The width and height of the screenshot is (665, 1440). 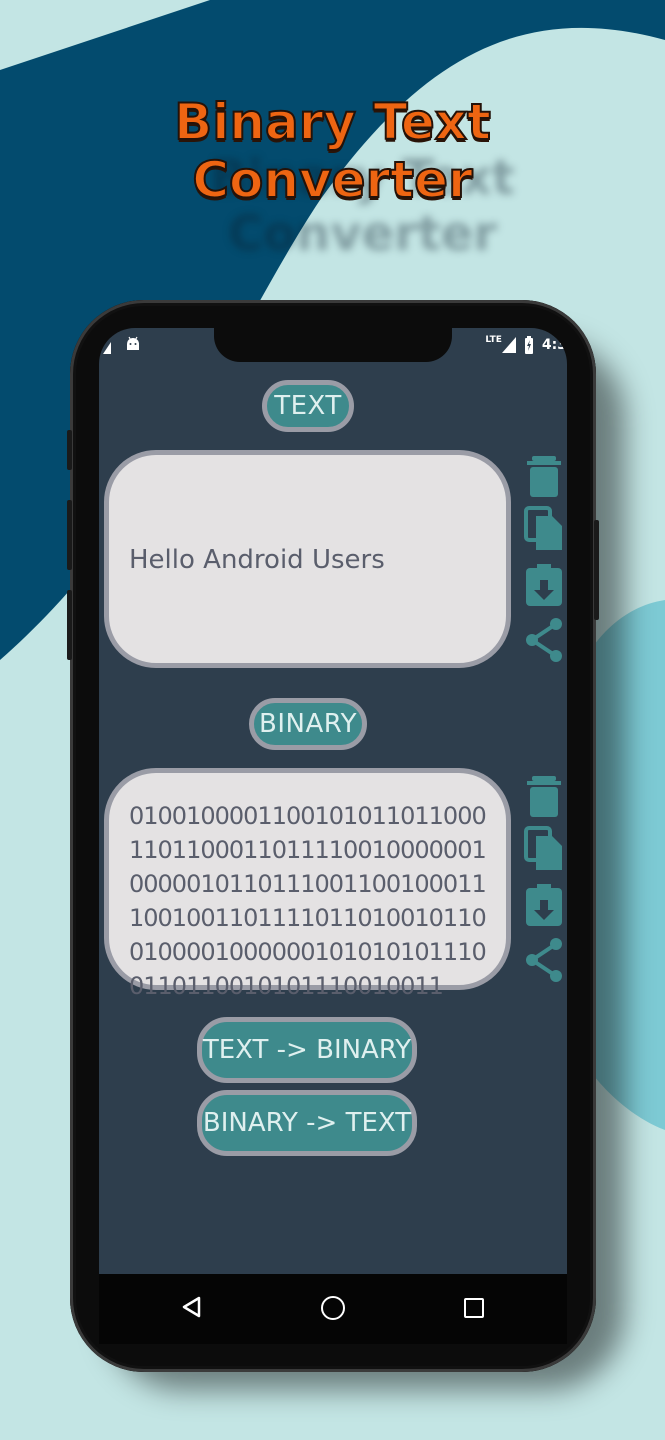 I want to click on promo-title-line2: Converter, so click(x=332, y=180).